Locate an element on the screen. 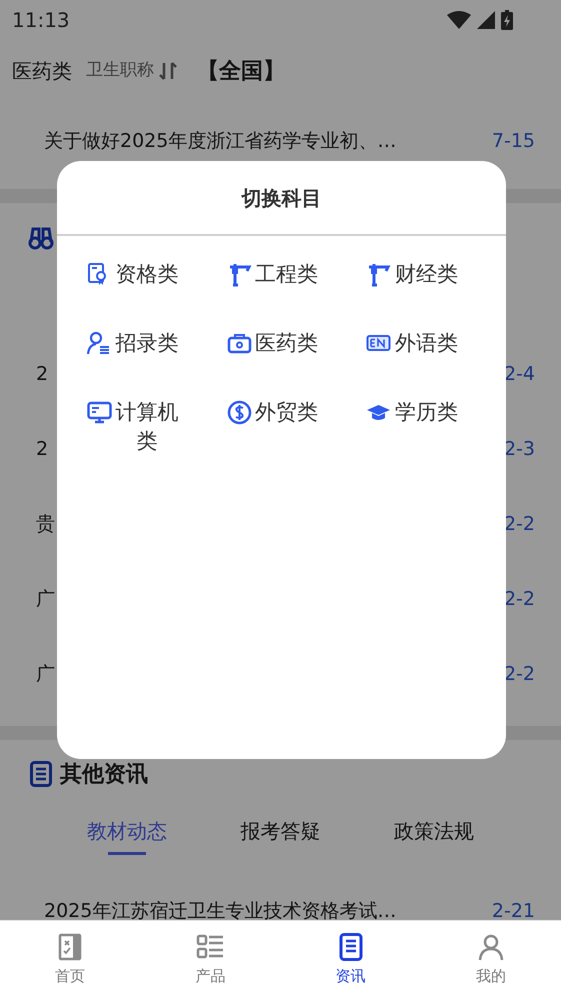  news-date: 2-4 is located at coordinates (519, 375).